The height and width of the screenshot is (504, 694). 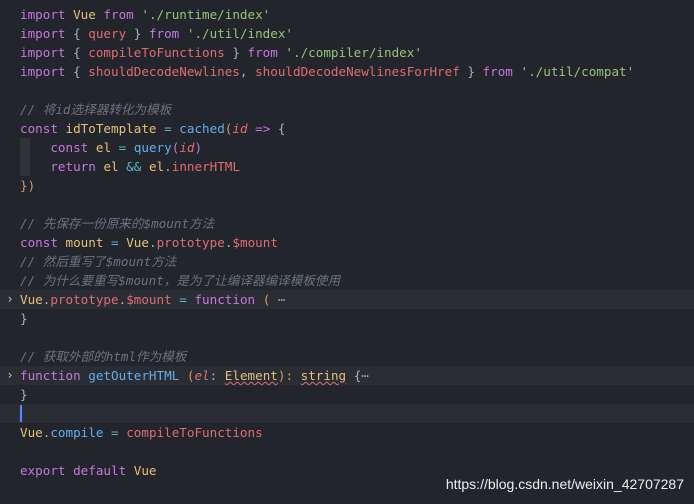 What do you see at coordinates (347, 394) in the screenshot?
I see `code-line-21: }` at bounding box center [347, 394].